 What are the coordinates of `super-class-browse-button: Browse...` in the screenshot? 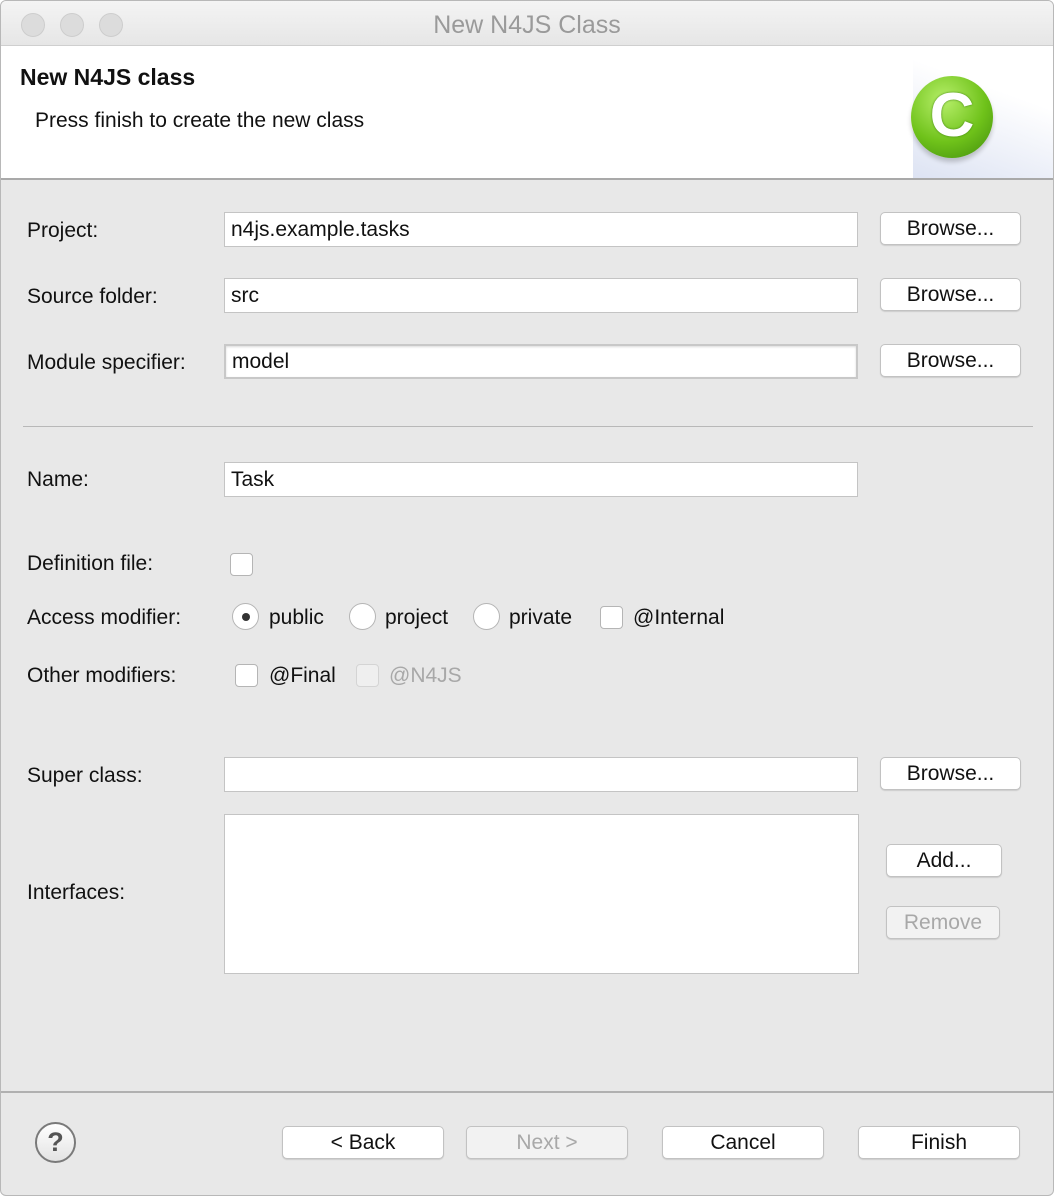 It's located at (950, 773).